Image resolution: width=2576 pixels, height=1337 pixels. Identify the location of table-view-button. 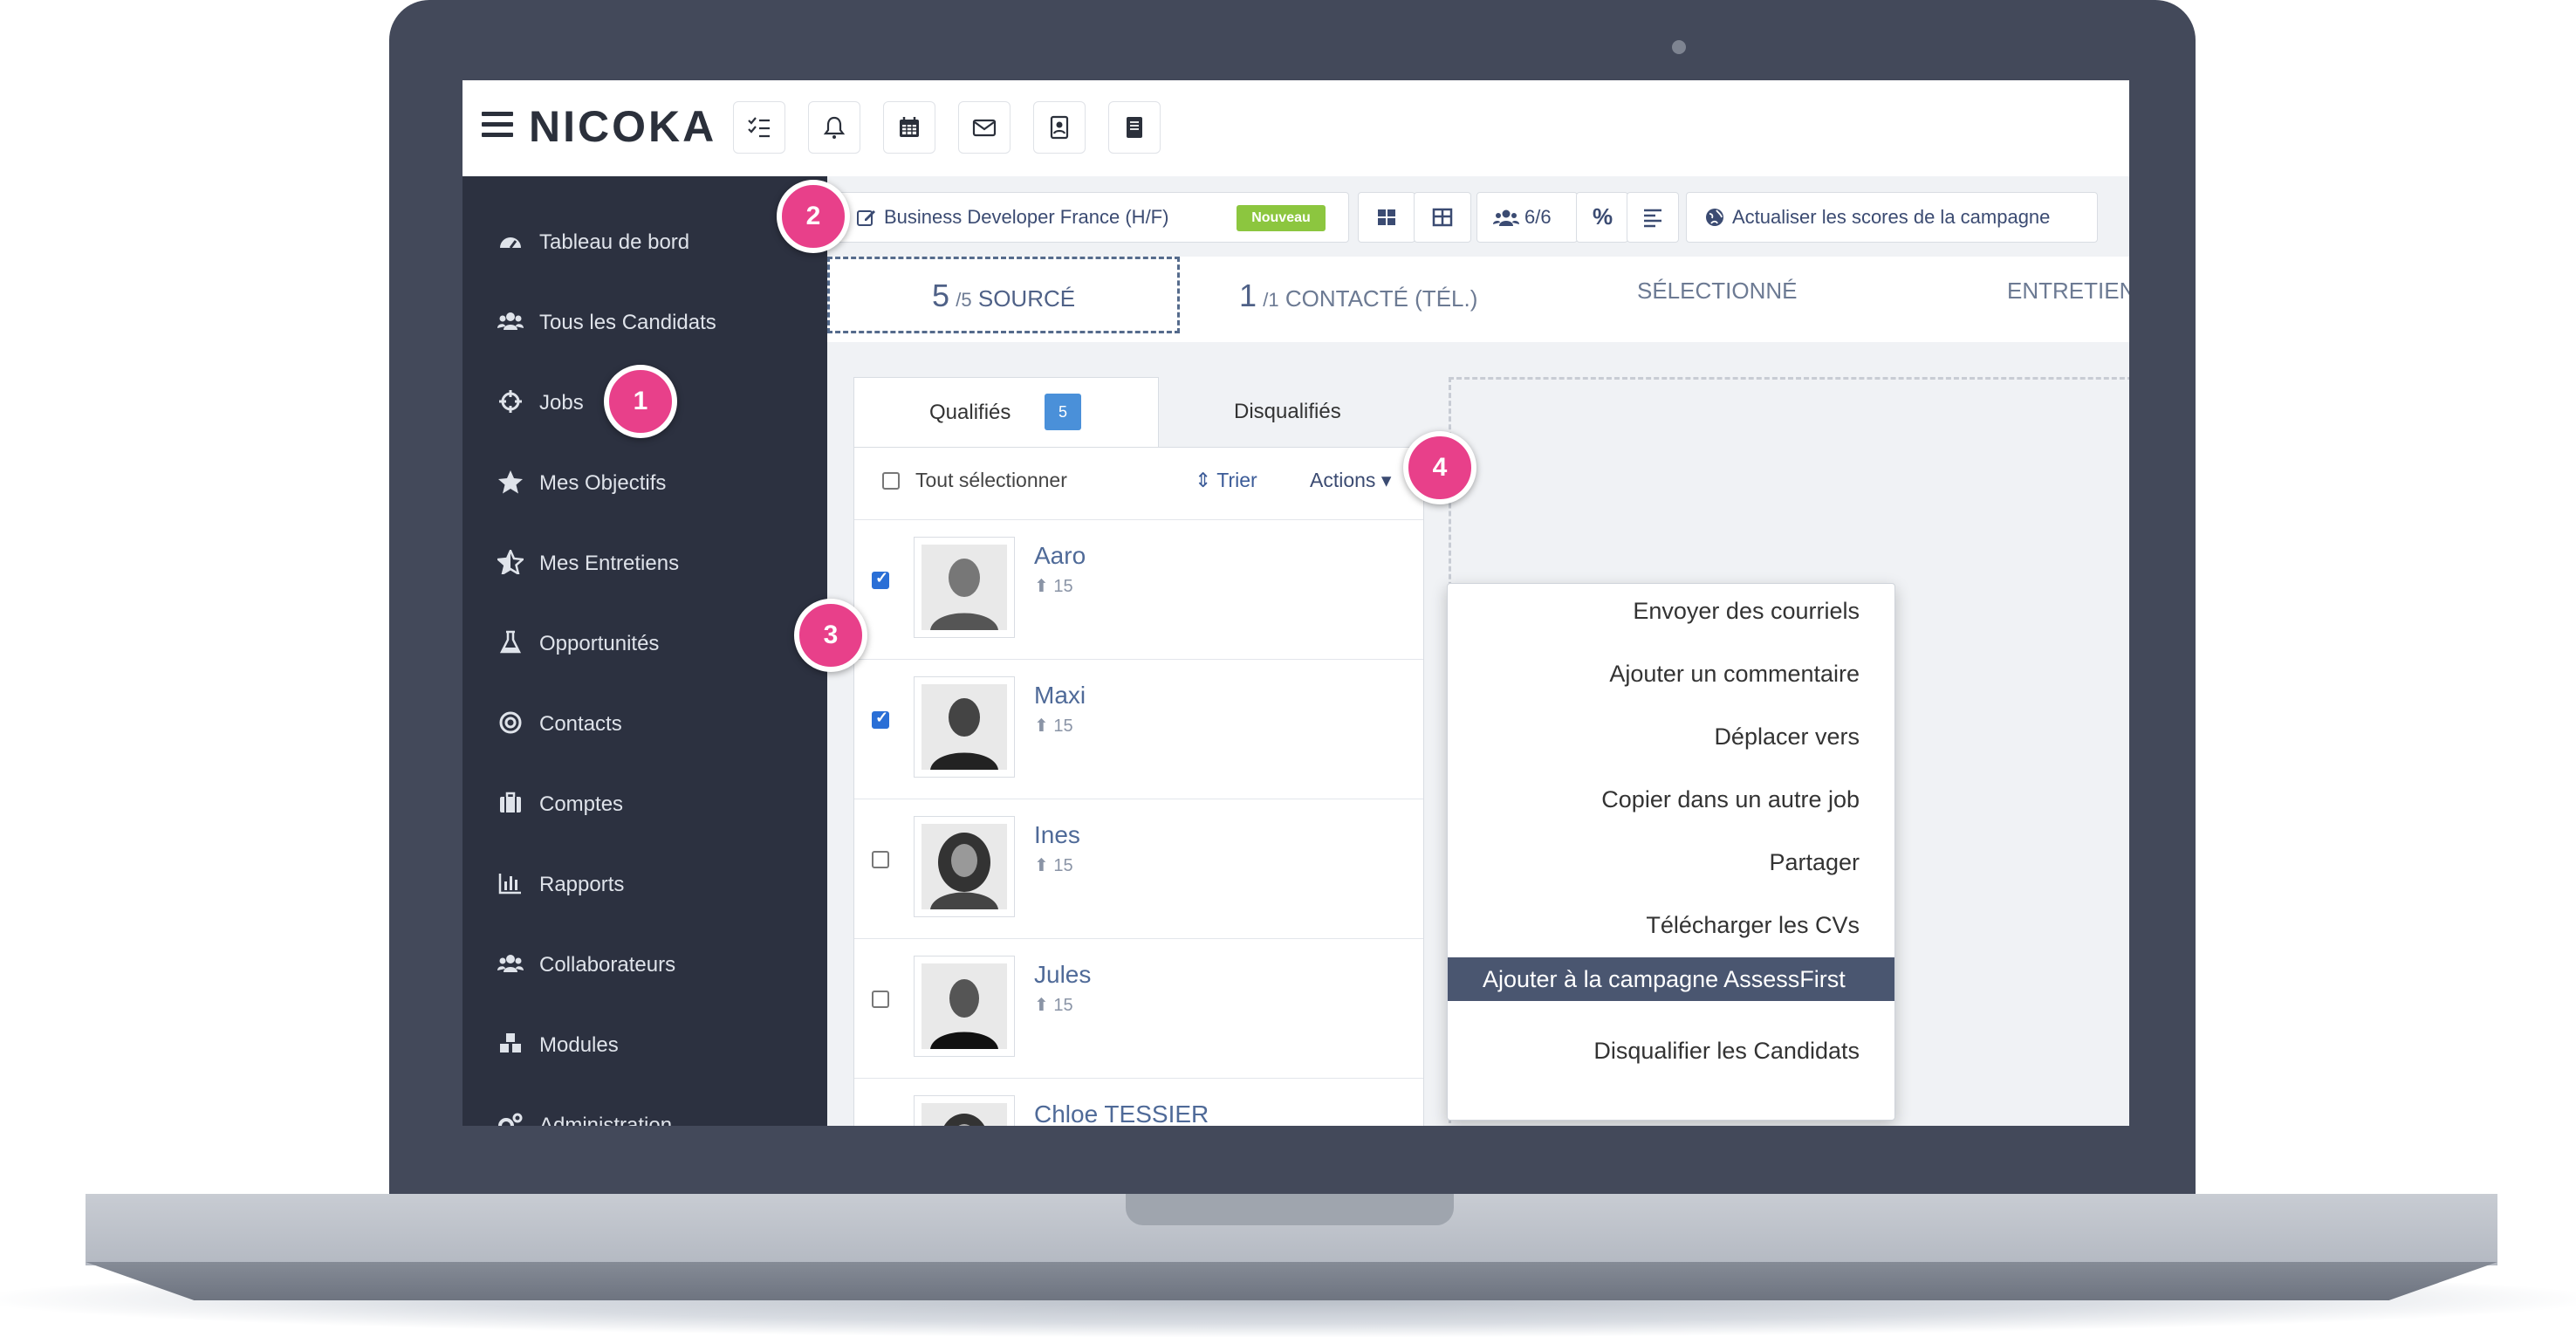
(1442, 217).